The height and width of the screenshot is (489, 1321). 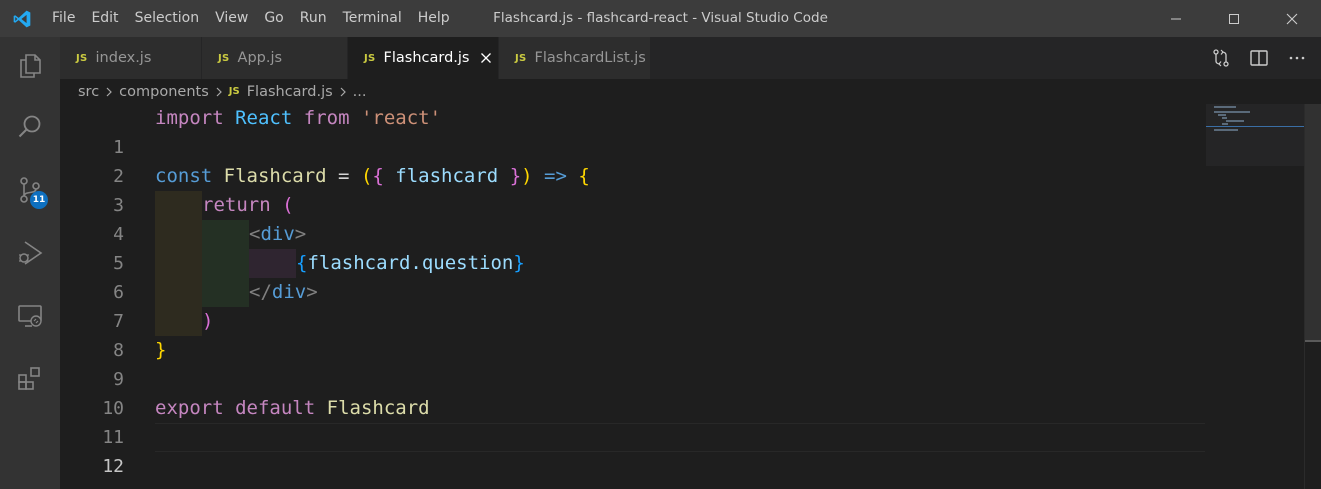 I want to click on maximize-icon, so click(x=1234, y=18).